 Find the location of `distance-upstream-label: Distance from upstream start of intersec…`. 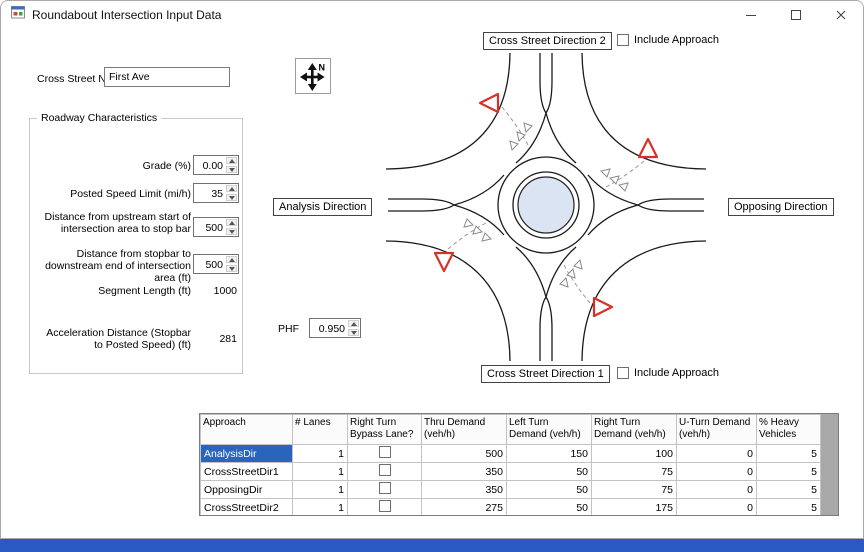

distance-upstream-label: Distance from upstream start of intersec… is located at coordinates (117, 223).